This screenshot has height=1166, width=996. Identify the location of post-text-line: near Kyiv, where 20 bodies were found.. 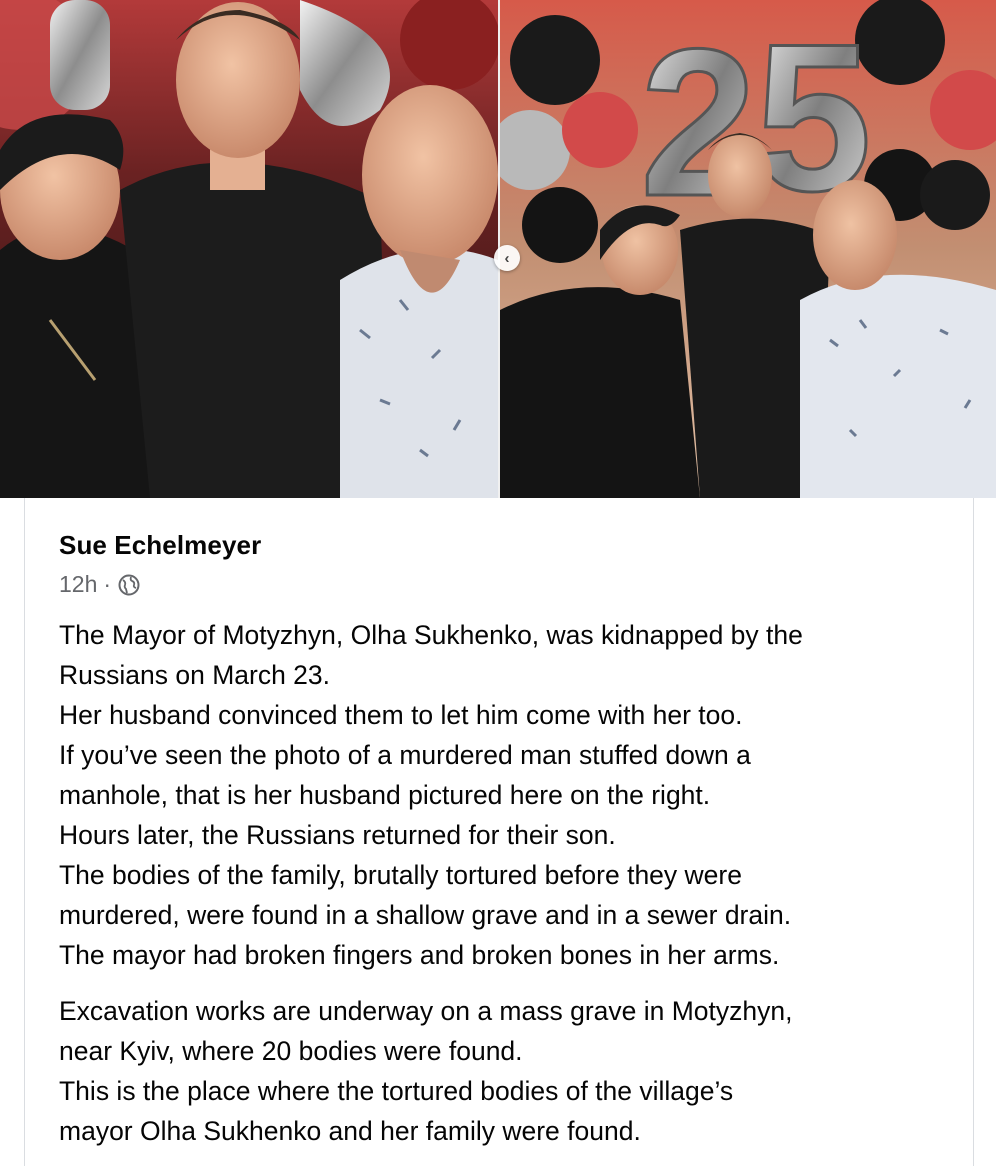
(291, 1051).